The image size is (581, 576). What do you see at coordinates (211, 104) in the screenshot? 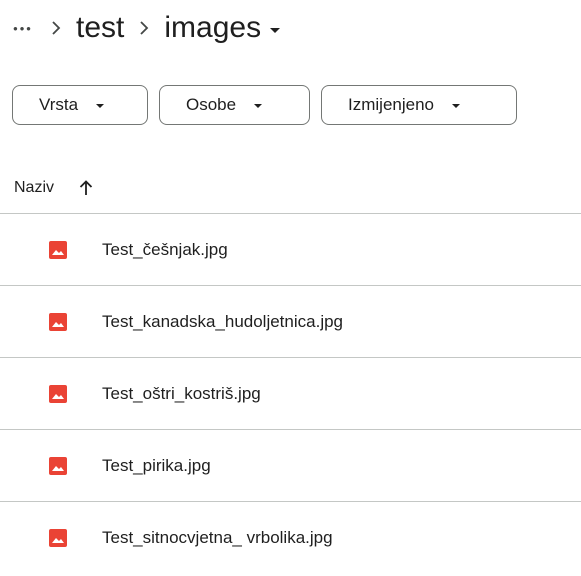
I see `filter-label: Osobe` at bounding box center [211, 104].